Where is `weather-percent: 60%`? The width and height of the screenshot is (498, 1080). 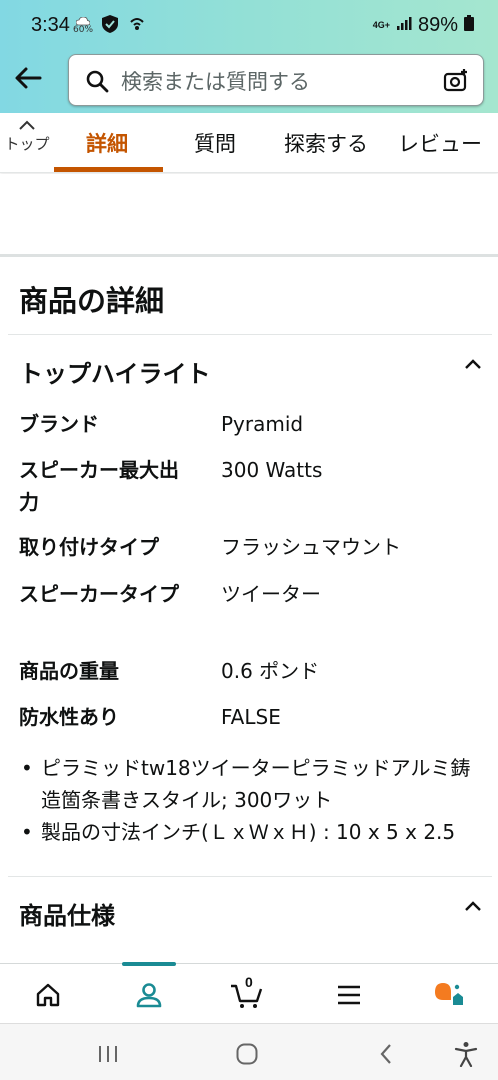
weather-percent: 60% is located at coordinates (83, 30).